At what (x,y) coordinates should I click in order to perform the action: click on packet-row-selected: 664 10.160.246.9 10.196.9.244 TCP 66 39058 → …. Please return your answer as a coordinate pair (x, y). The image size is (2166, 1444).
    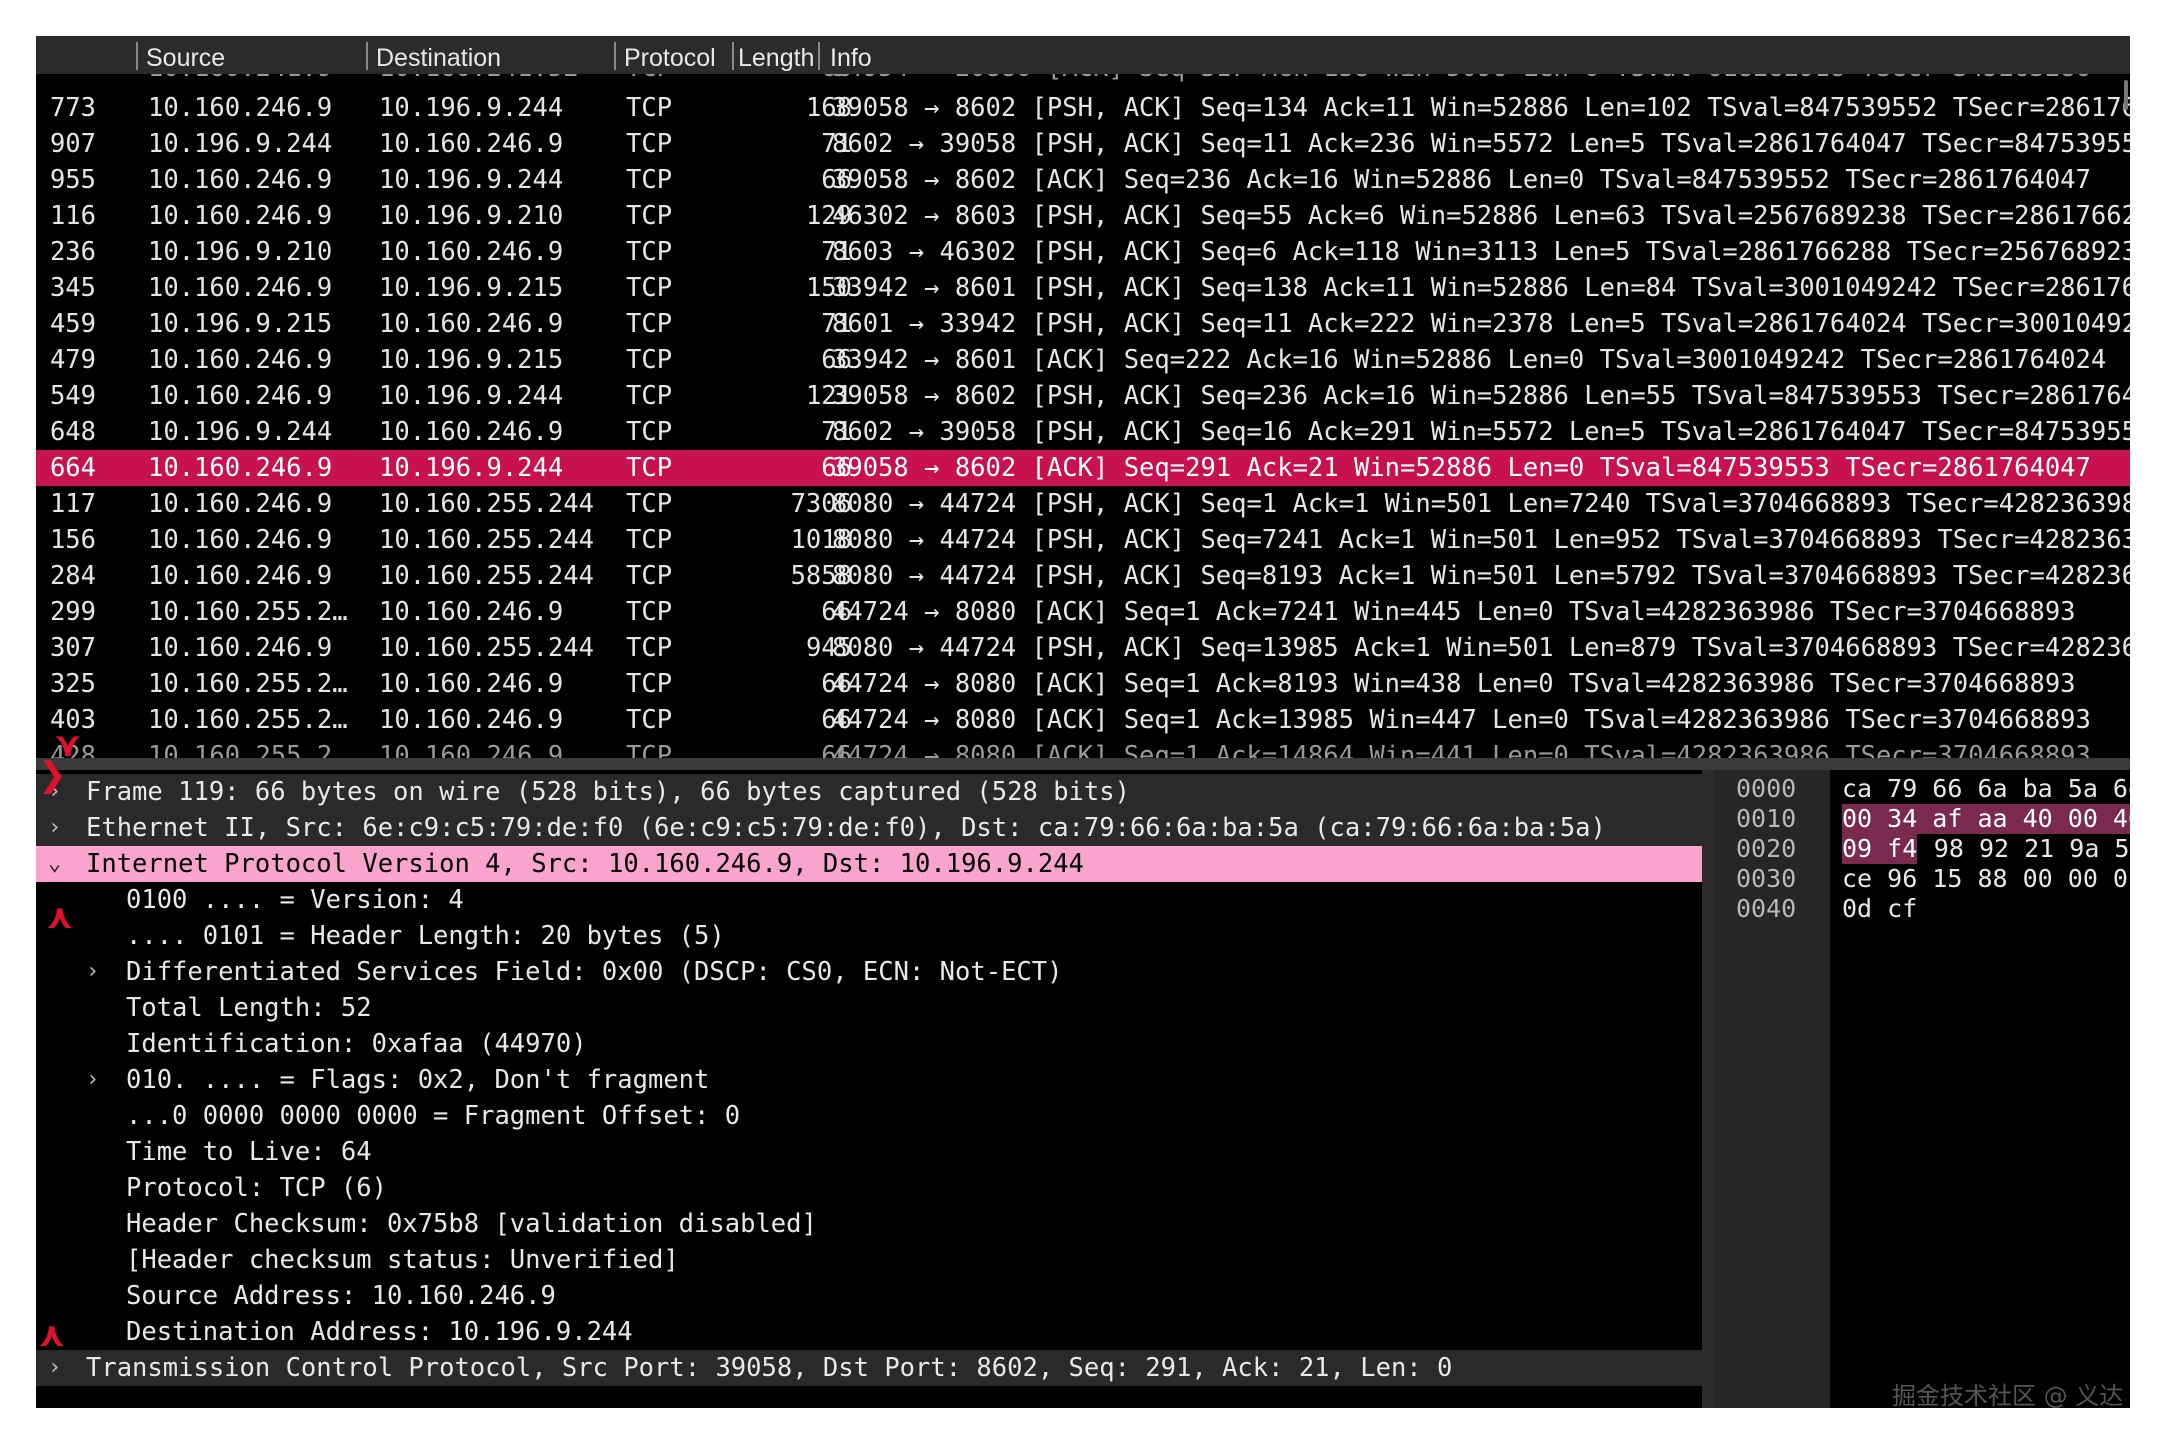
    Looking at the image, I should click on (1083, 468).